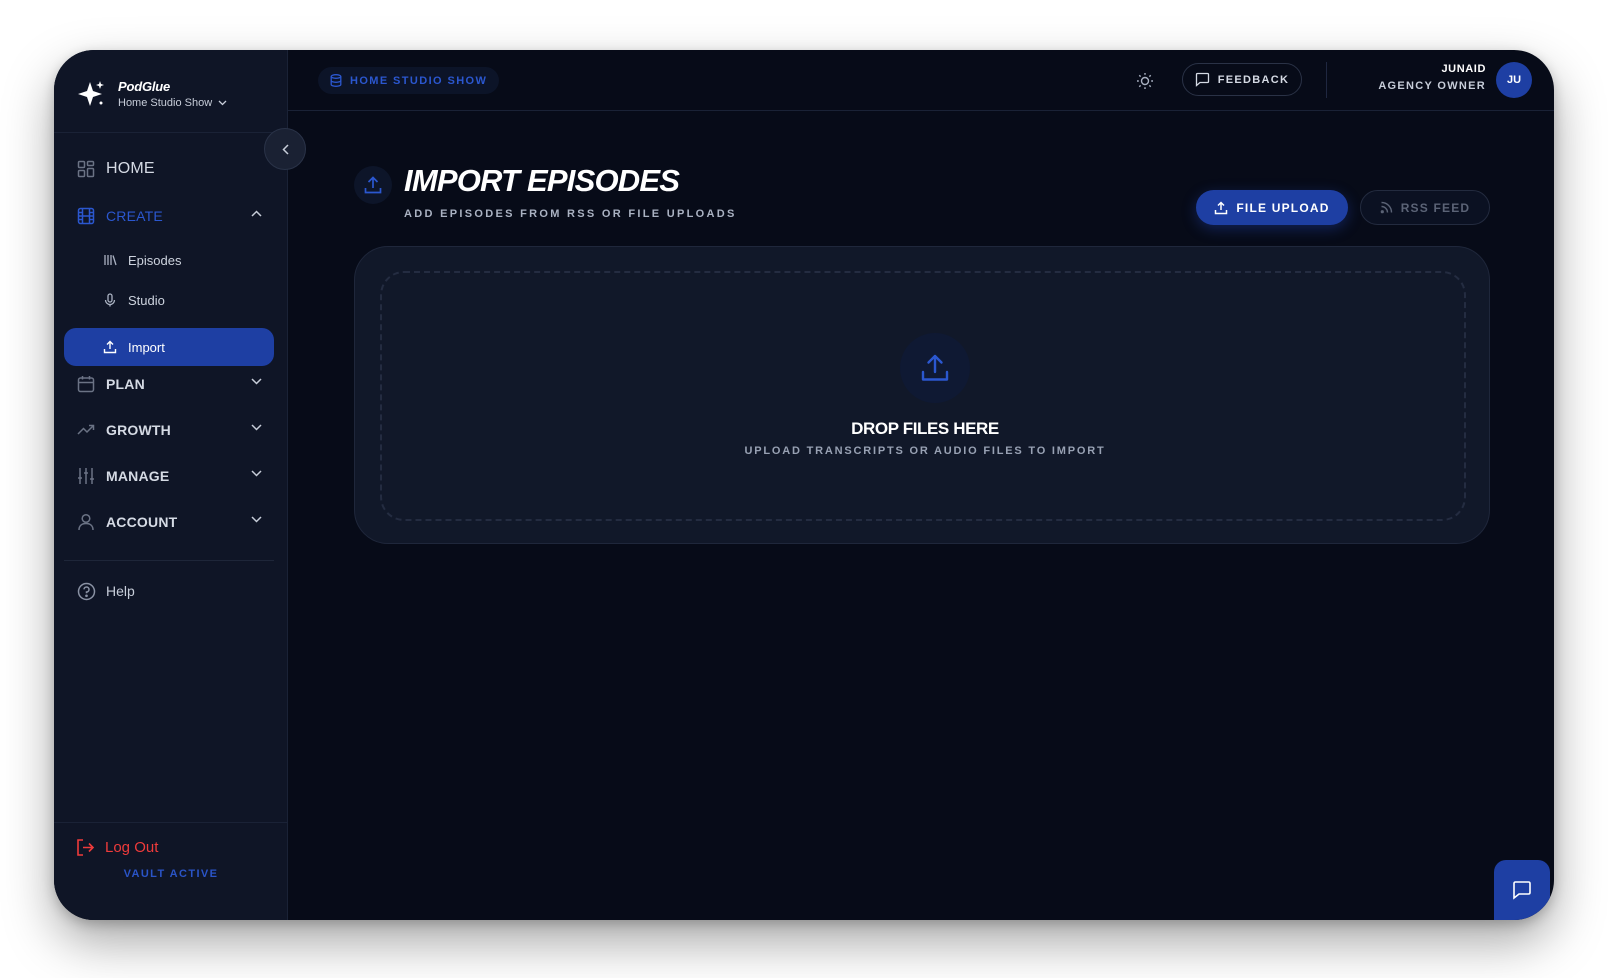 The image size is (1608, 978). I want to click on sidebar-item-label: MANAGE, so click(138, 476).